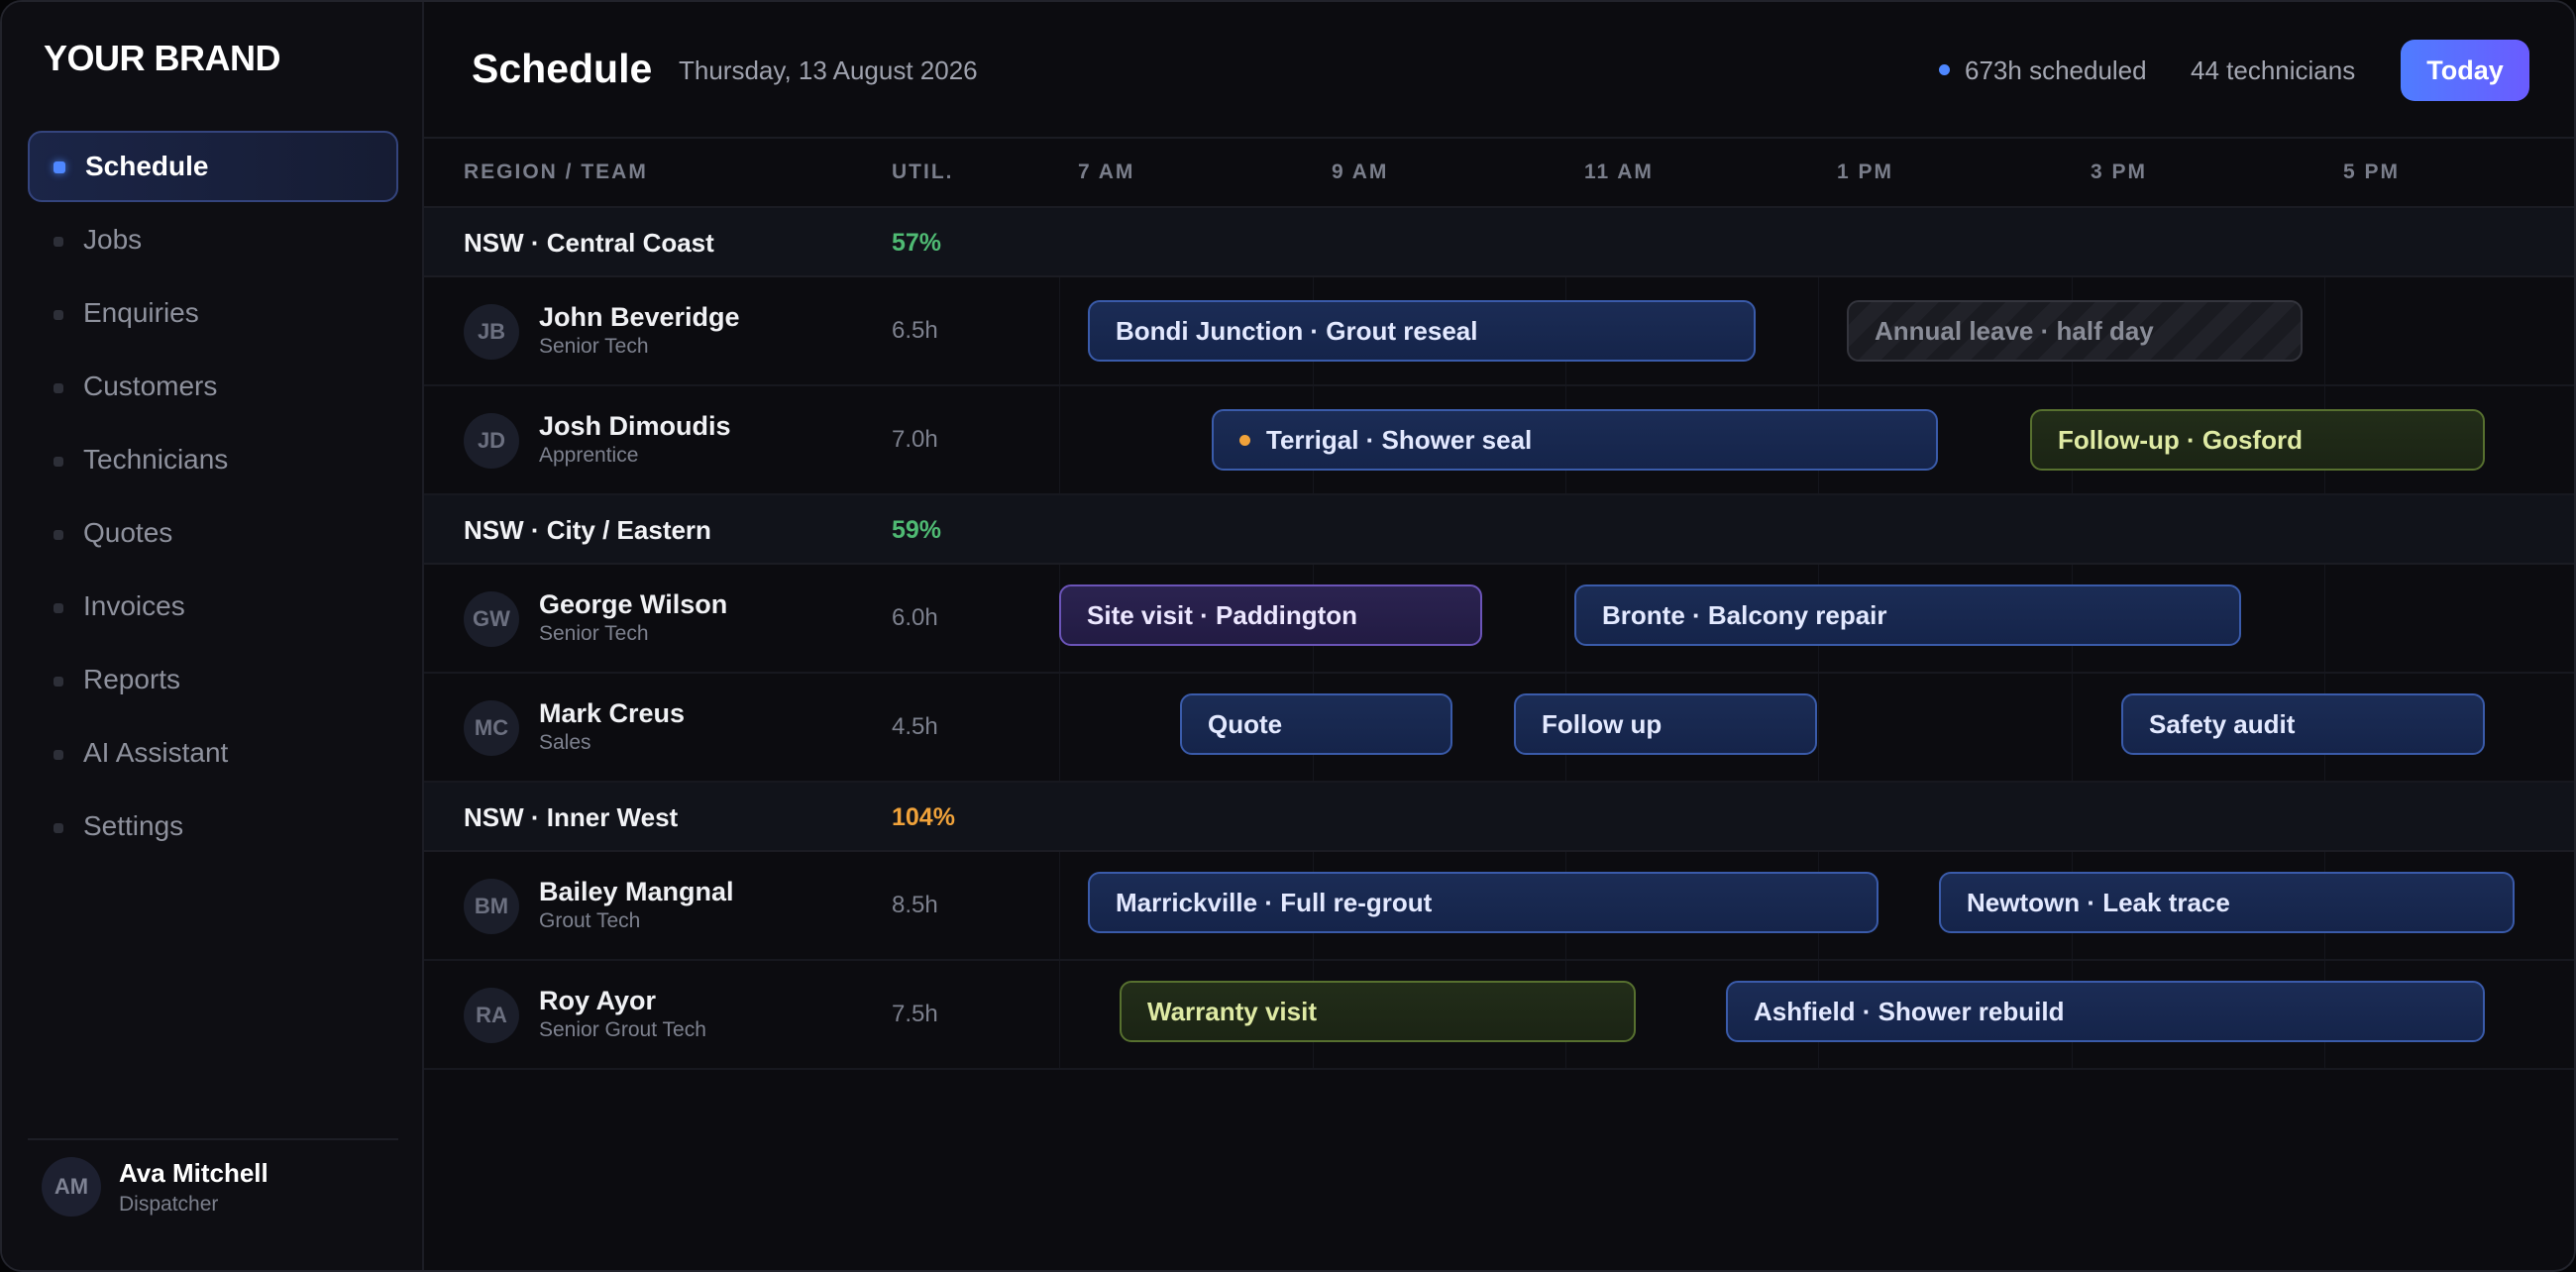 The width and height of the screenshot is (2576, 1272). I want to click on avatar: BM, so click(492, 907).